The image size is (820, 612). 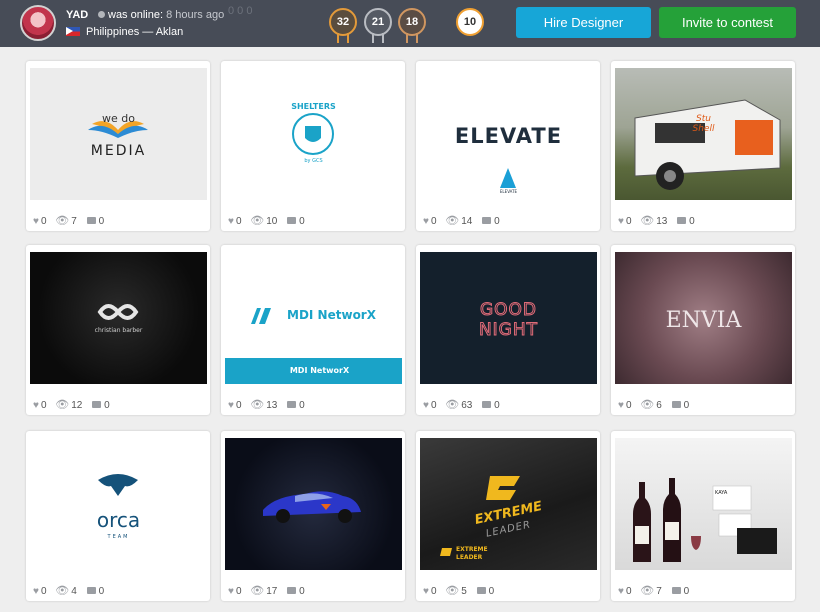 I want to click on portfolio-card: EXTREME LEADER EXTREME LEADER ♥ 0 👁 5 0, so click(x=508, y=516).